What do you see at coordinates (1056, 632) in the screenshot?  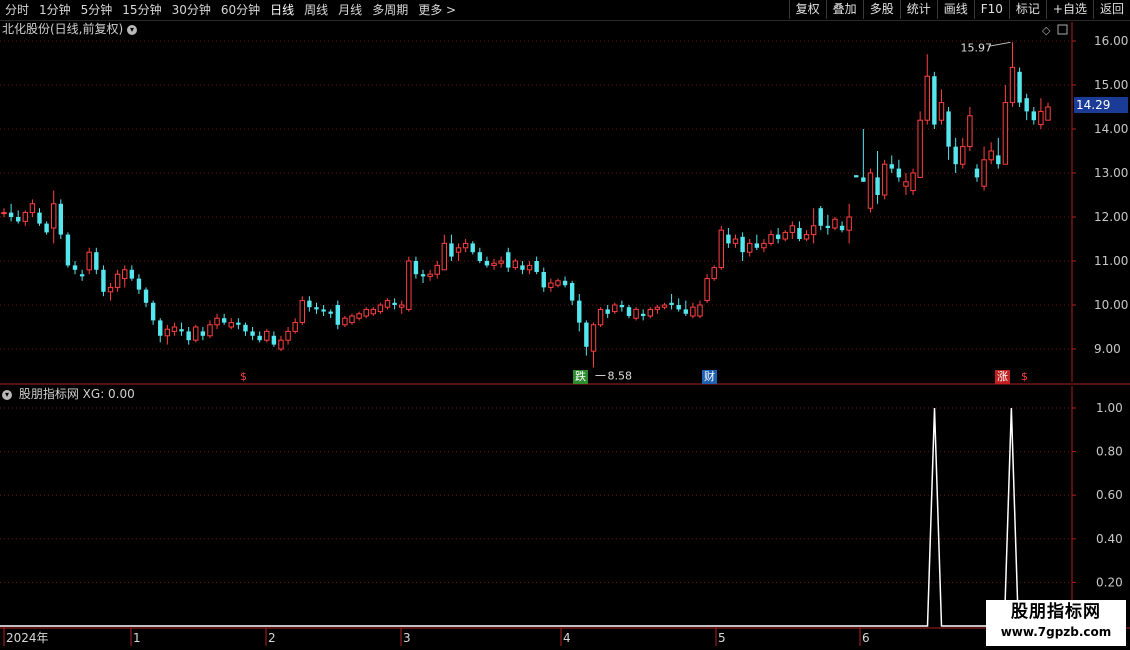 I see `watermark-url: www.7gpzb.com` at bounding box center [1056, 632].